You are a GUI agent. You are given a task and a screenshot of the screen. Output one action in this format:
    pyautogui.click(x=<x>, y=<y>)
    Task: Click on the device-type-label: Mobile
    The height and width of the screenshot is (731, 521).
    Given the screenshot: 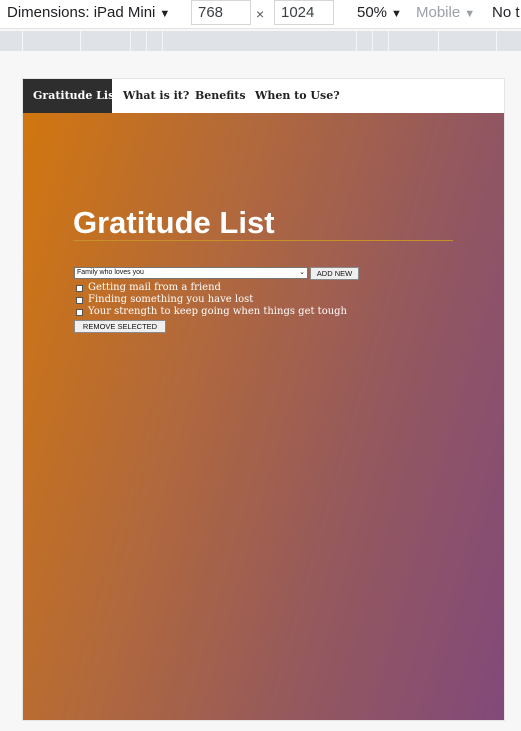 What is the action you would take?
    pyautogui.click(x=438, y=12)
    